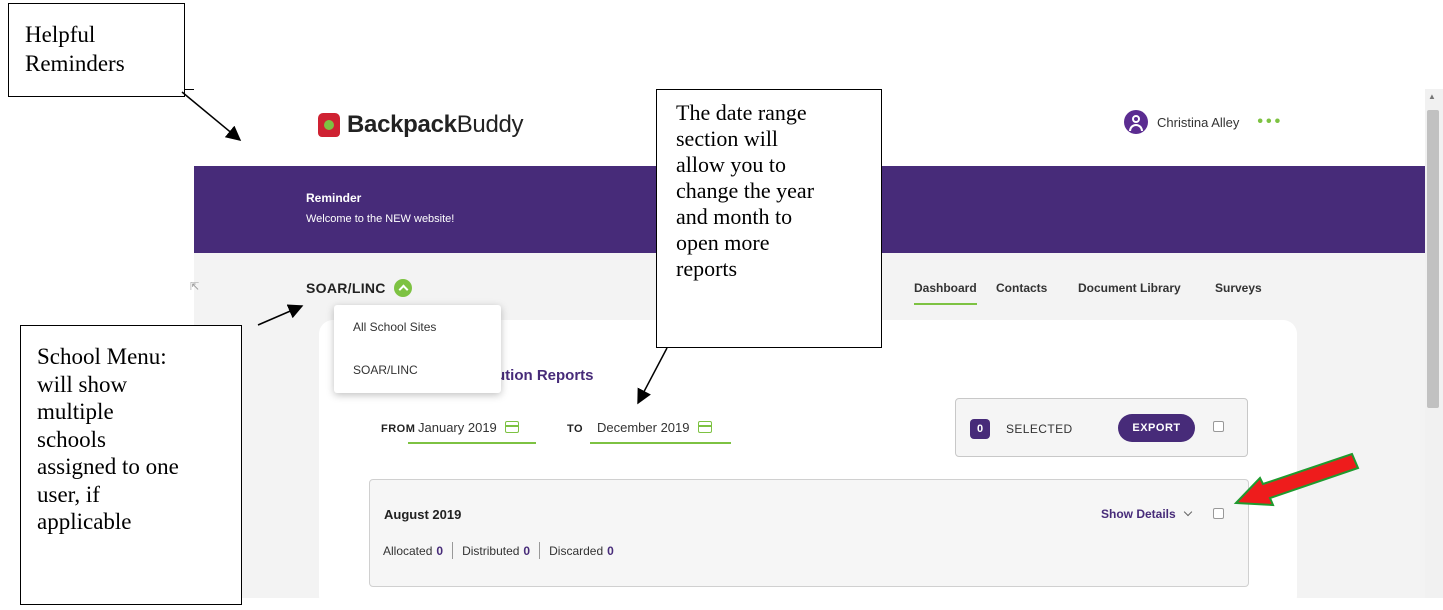 This screenshot has width=1443, height=610. What do you see at coordinates (1432, 97) in the screenshot?
I see `scroll-up-arrow-icon: ▲` at bounding box center [1432, 97].